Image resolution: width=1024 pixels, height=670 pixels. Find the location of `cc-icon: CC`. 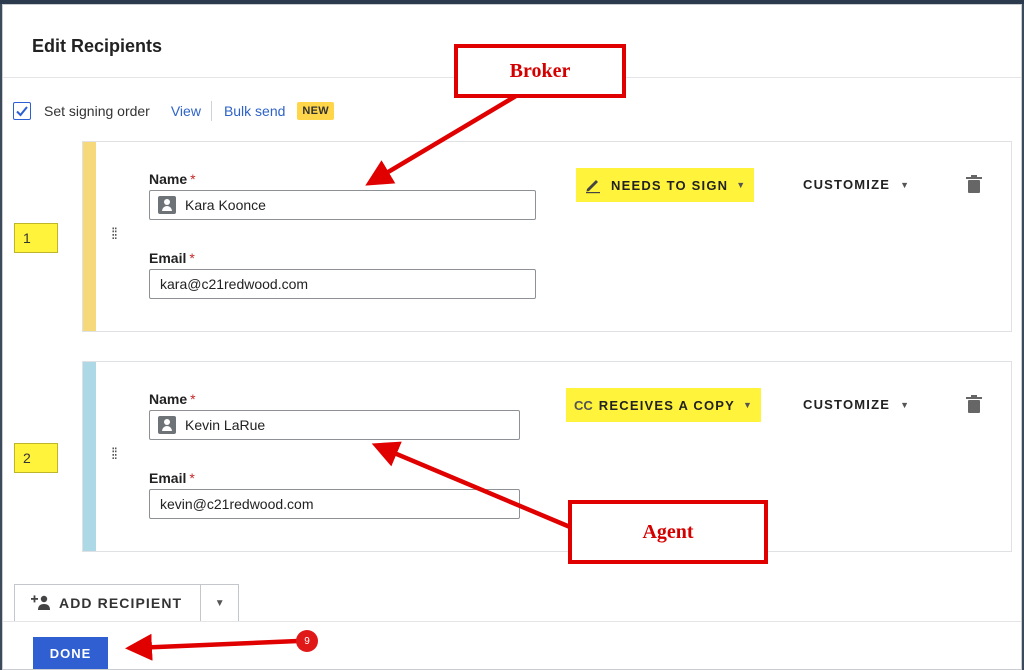

cc-icon: CC is located at coordinates (583, 405).